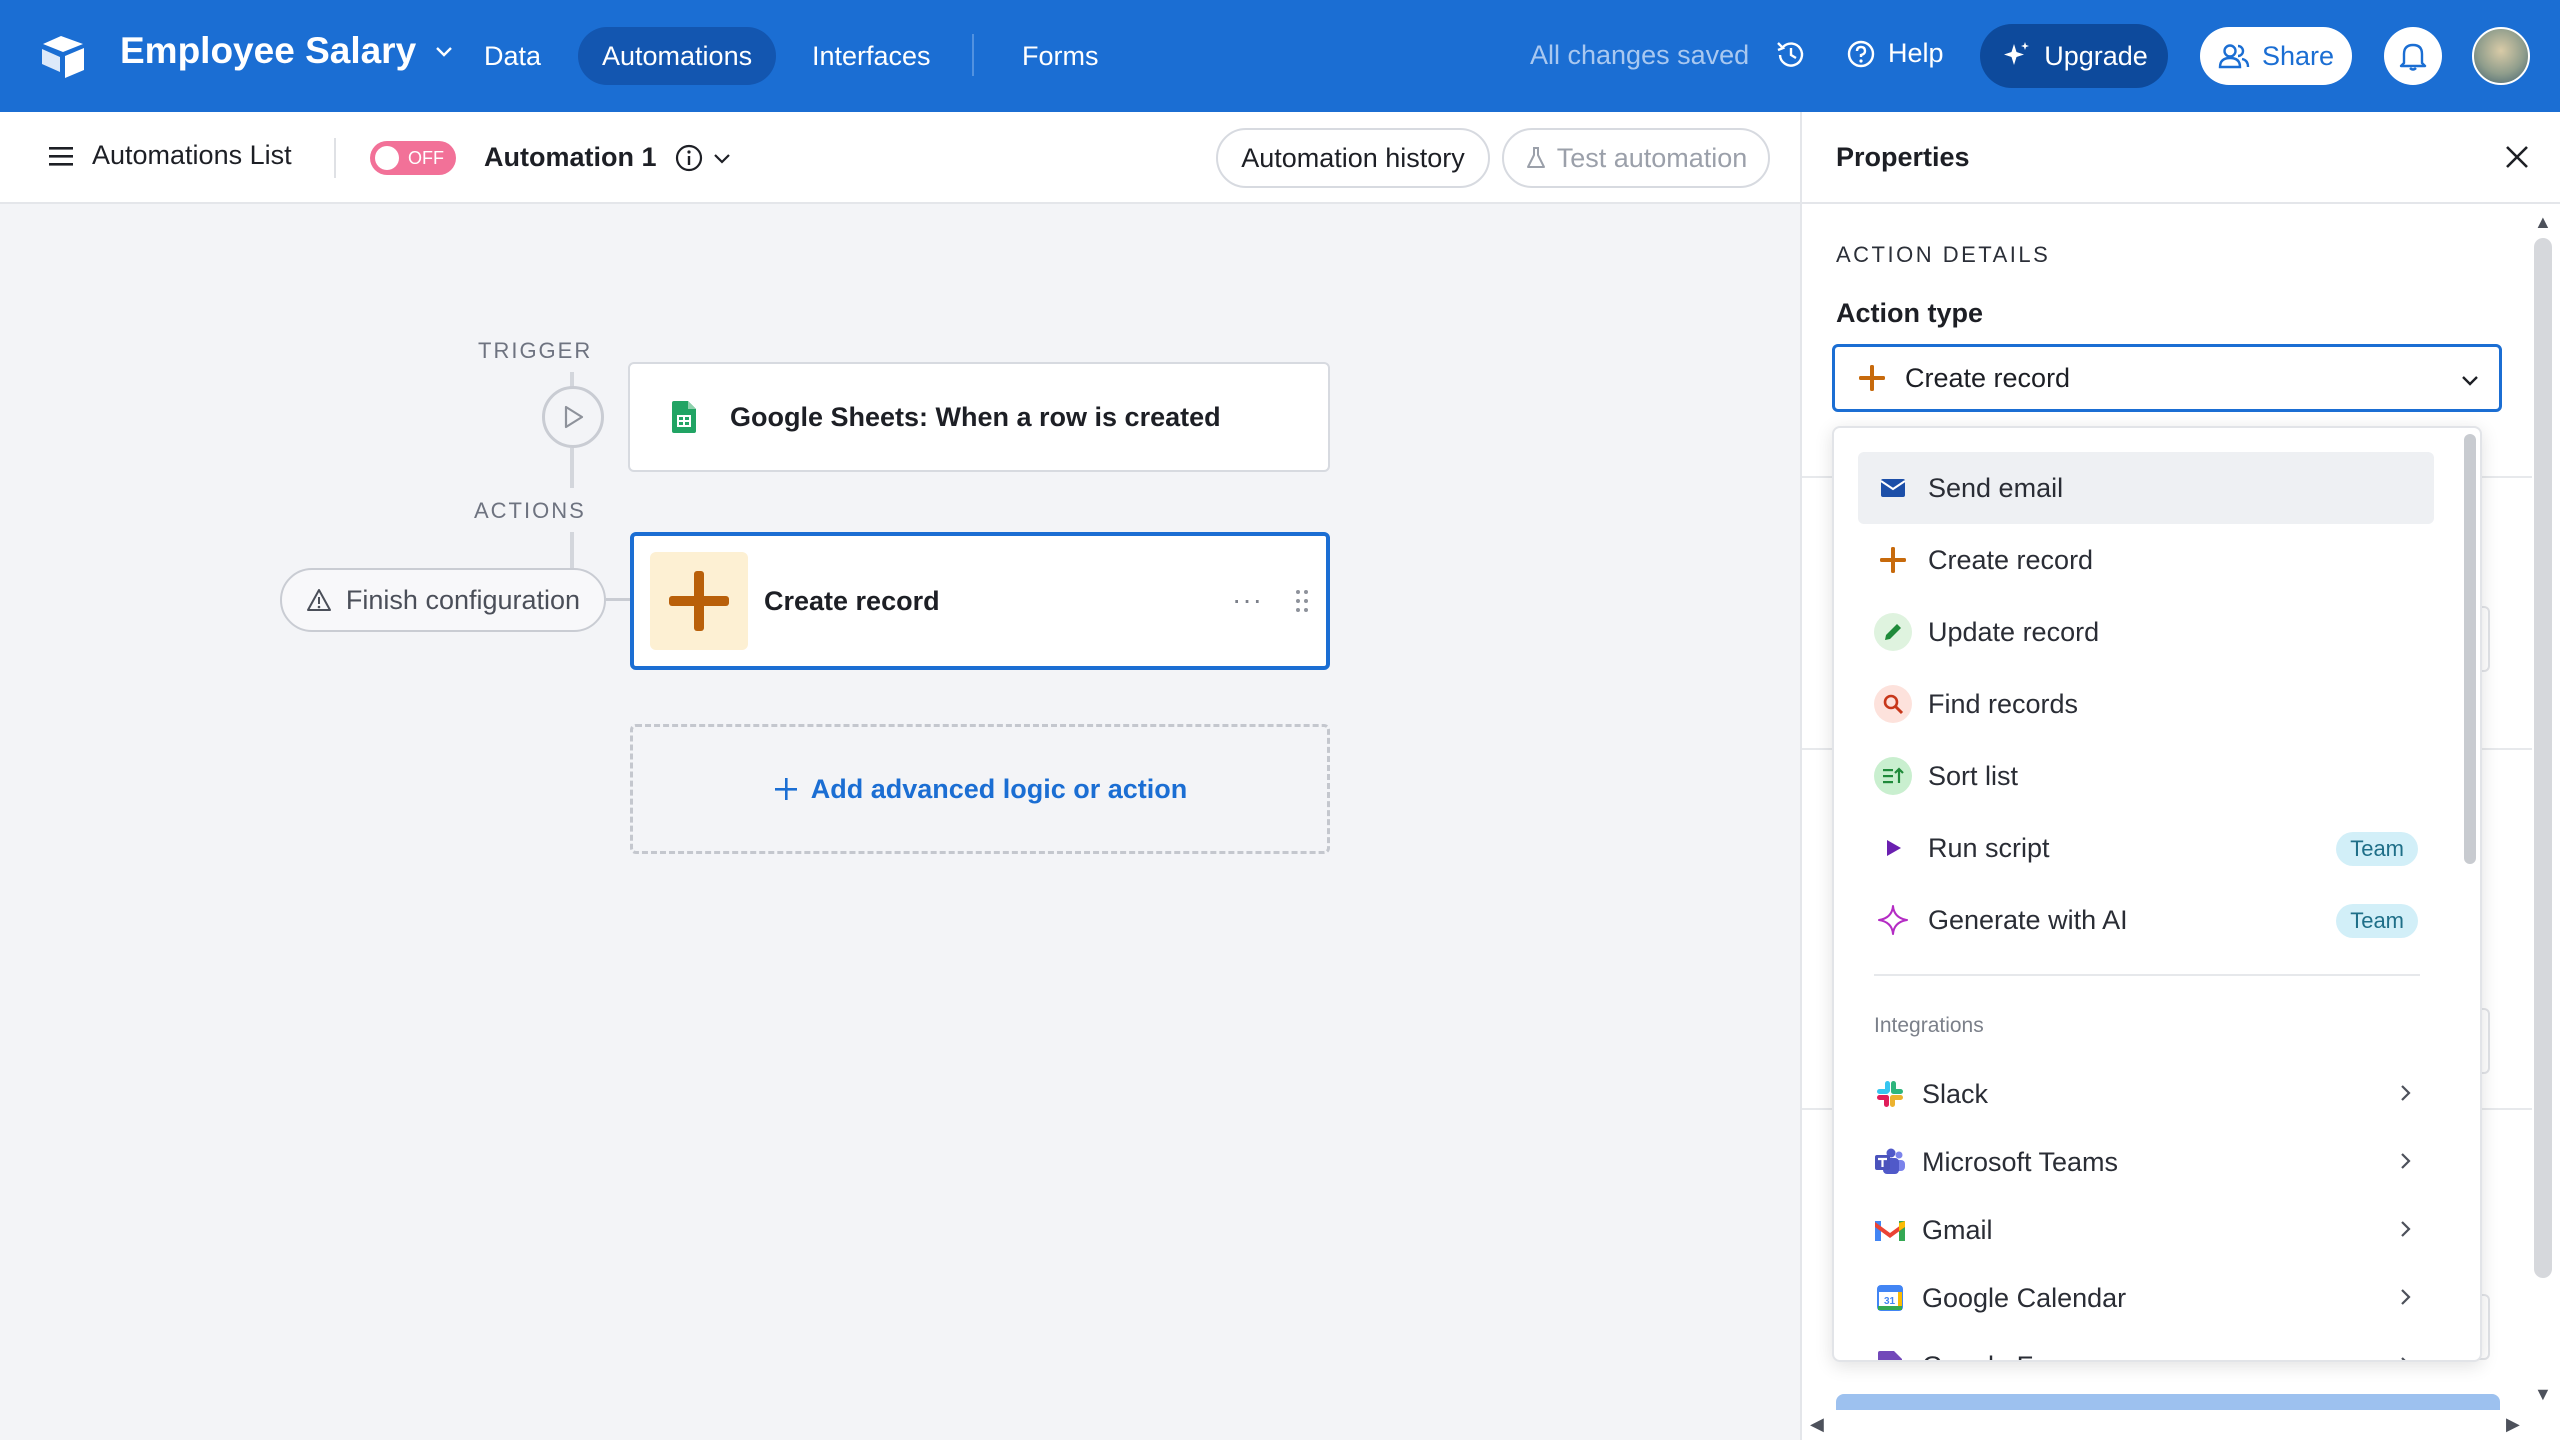  What do you see at coordinates (1535, 157) in the screenshot?
I see `flask-icon` at bounding box center [1535, 157].